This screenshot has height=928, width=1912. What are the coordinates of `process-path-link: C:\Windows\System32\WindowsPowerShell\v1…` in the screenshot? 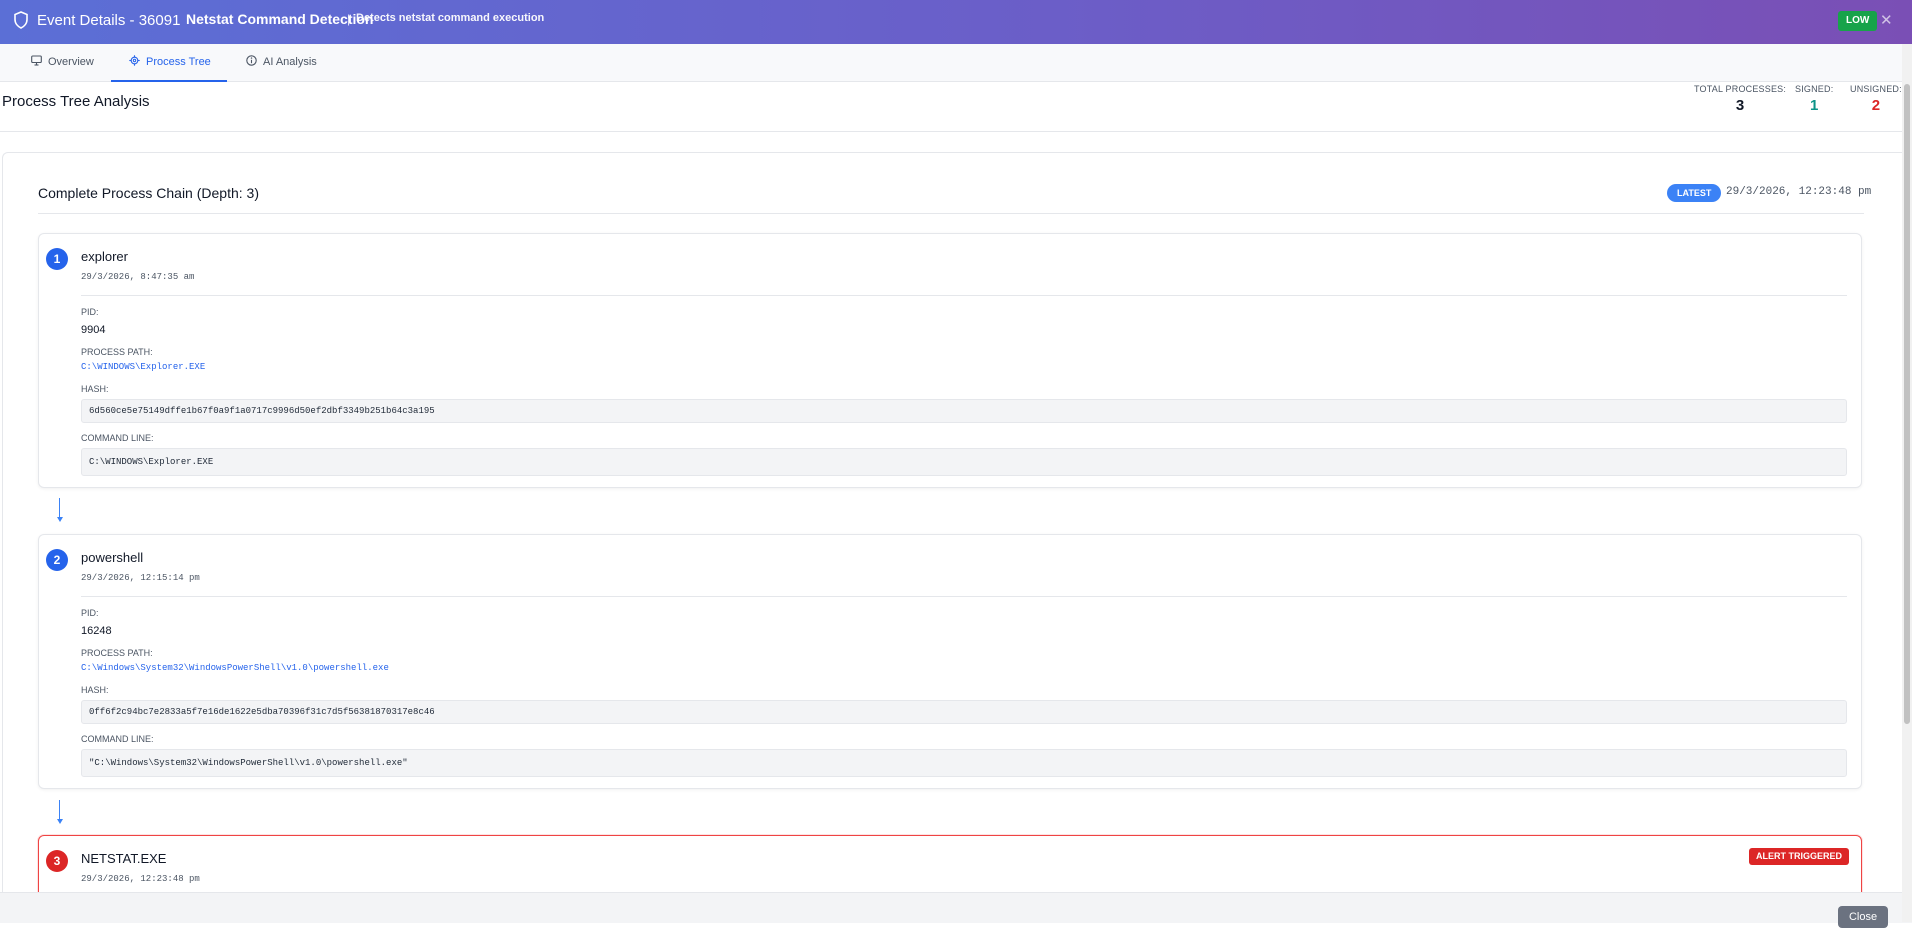 It's located at (235, 668).